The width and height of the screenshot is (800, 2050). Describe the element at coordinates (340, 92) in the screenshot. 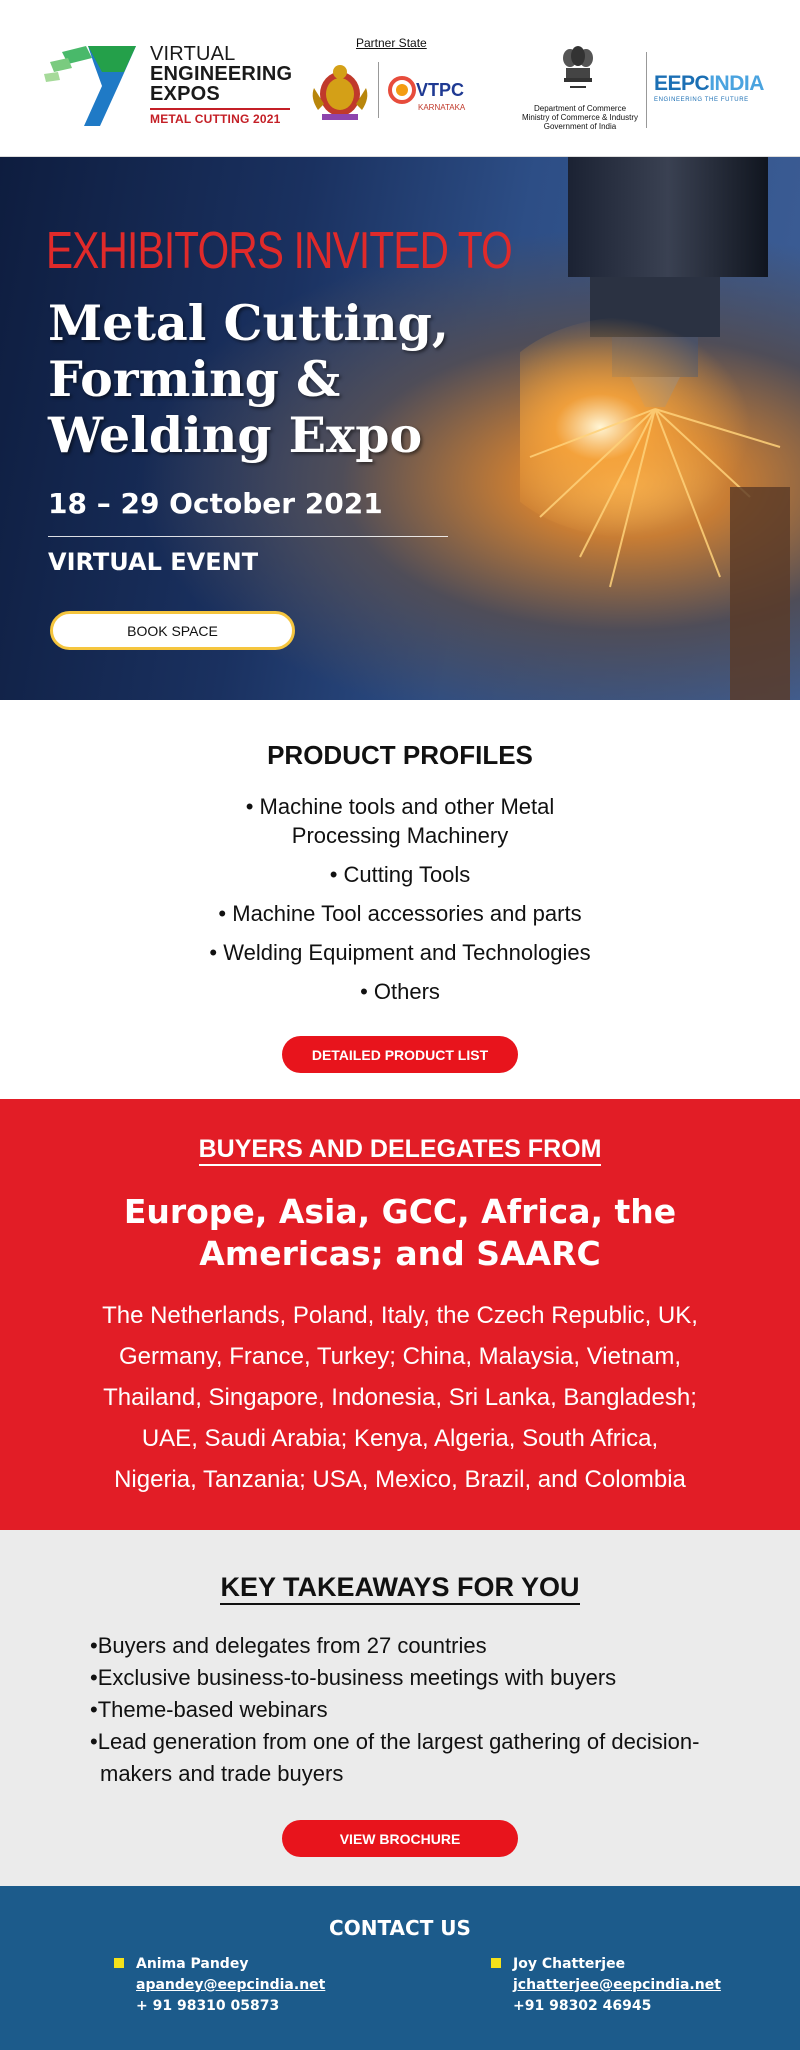

I see `karnataka-emblem-icon` at that location.